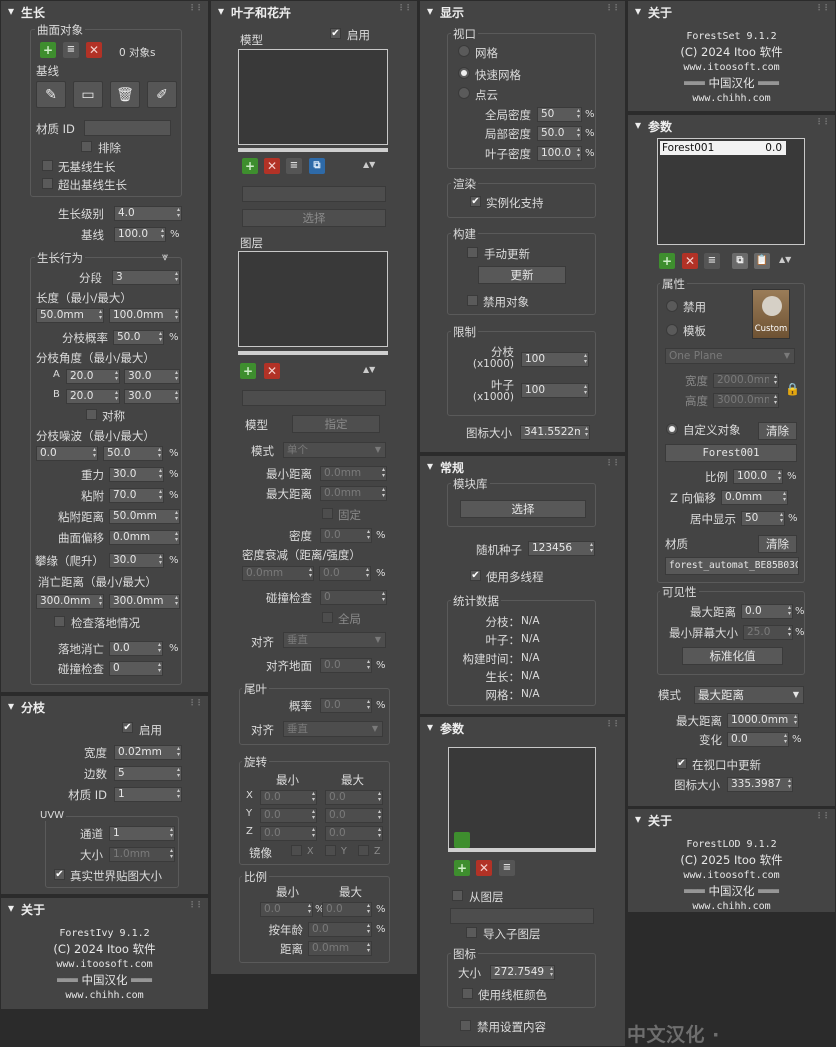 Image resolution: width=836 pixels, height=1047 pixels. What do you see at coordinates (731, 191) in the screenshot?
I see `lod-list: Forest001 0.0` at bounding box center [731, 191].